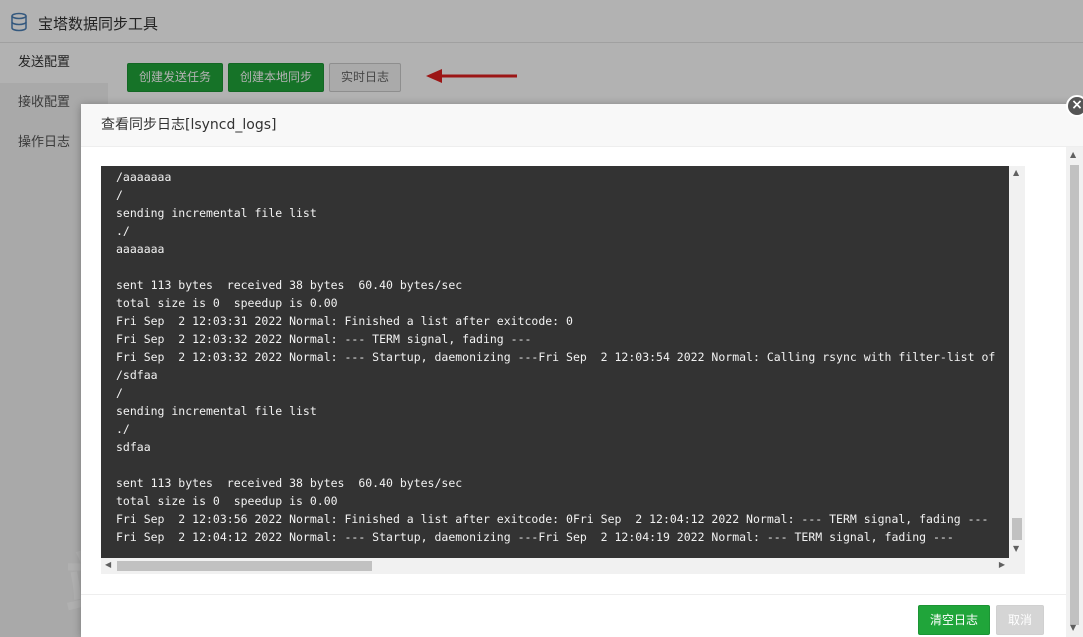 This screenshot has height=637, width=1083. What do you see at coordinates (108, 564) in the screenshot?
I see `scroll-left-icon: ◀` at bounding box center [108, 564].